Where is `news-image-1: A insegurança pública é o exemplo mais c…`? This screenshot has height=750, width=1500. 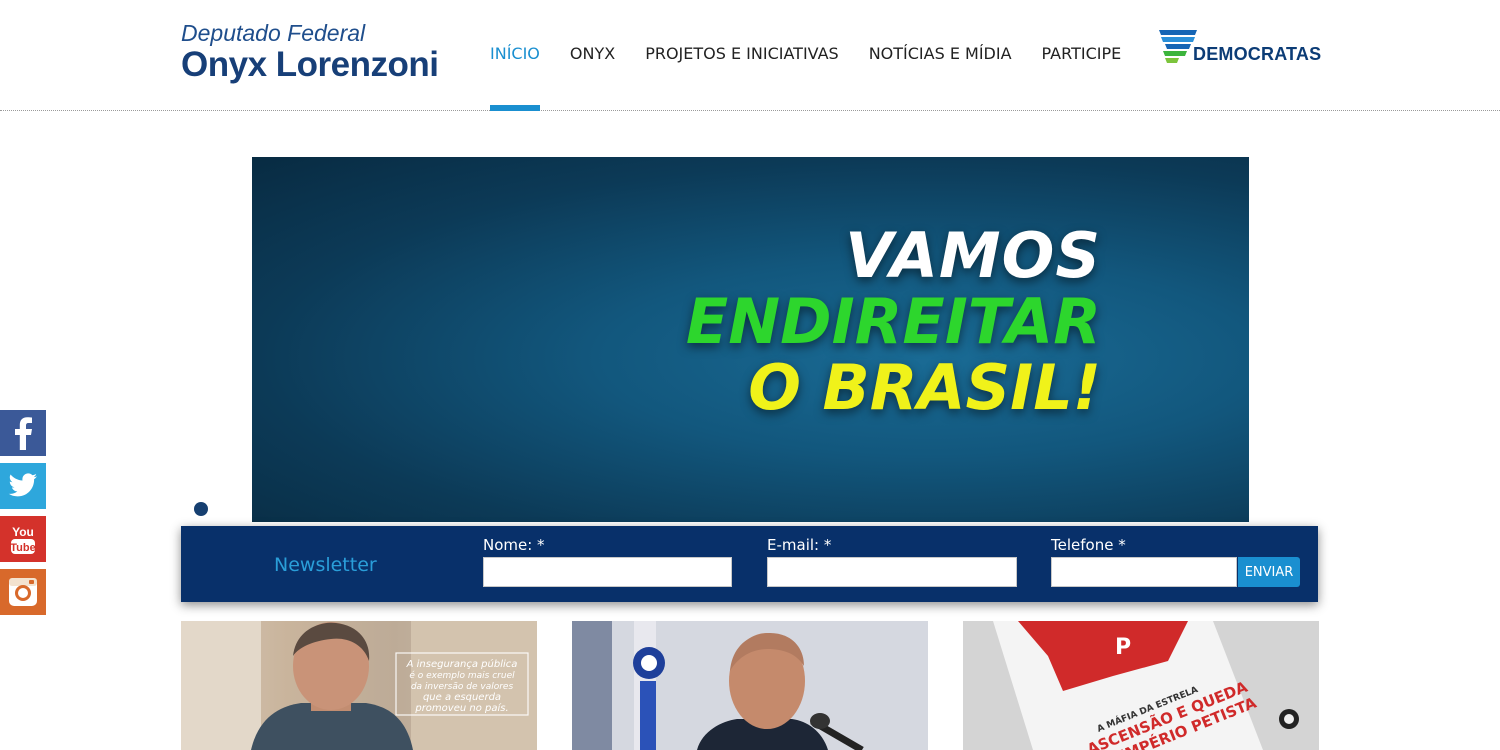
news-image-1: A insegurança pública é o exemplo mais c… is located at coordinates (359, 685).